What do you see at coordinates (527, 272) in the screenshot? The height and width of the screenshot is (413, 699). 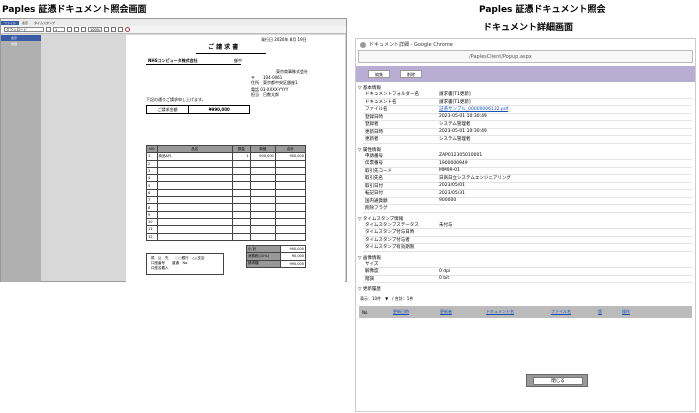 I see `img-row: 解像度 0 dpi` at bounding box center [527, 272].